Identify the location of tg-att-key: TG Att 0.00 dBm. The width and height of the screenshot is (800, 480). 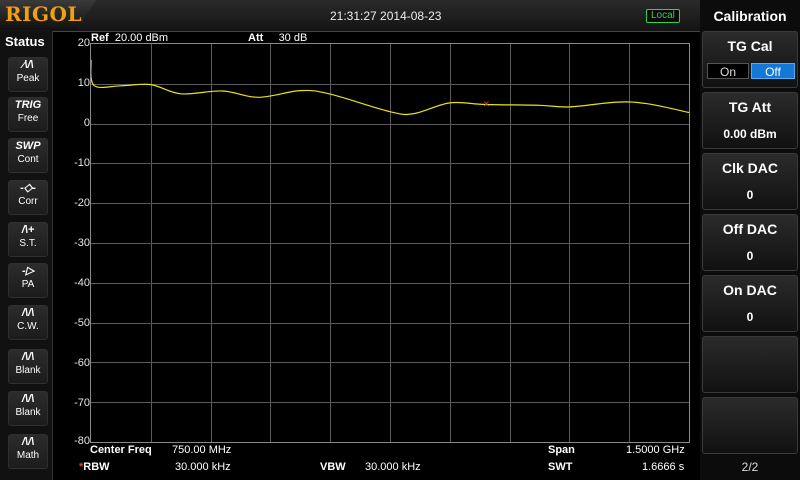
(750, 120).